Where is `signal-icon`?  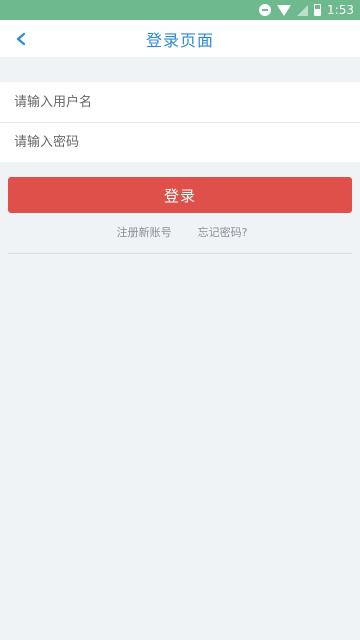
signal-icon is located at coordinates (303, 10).